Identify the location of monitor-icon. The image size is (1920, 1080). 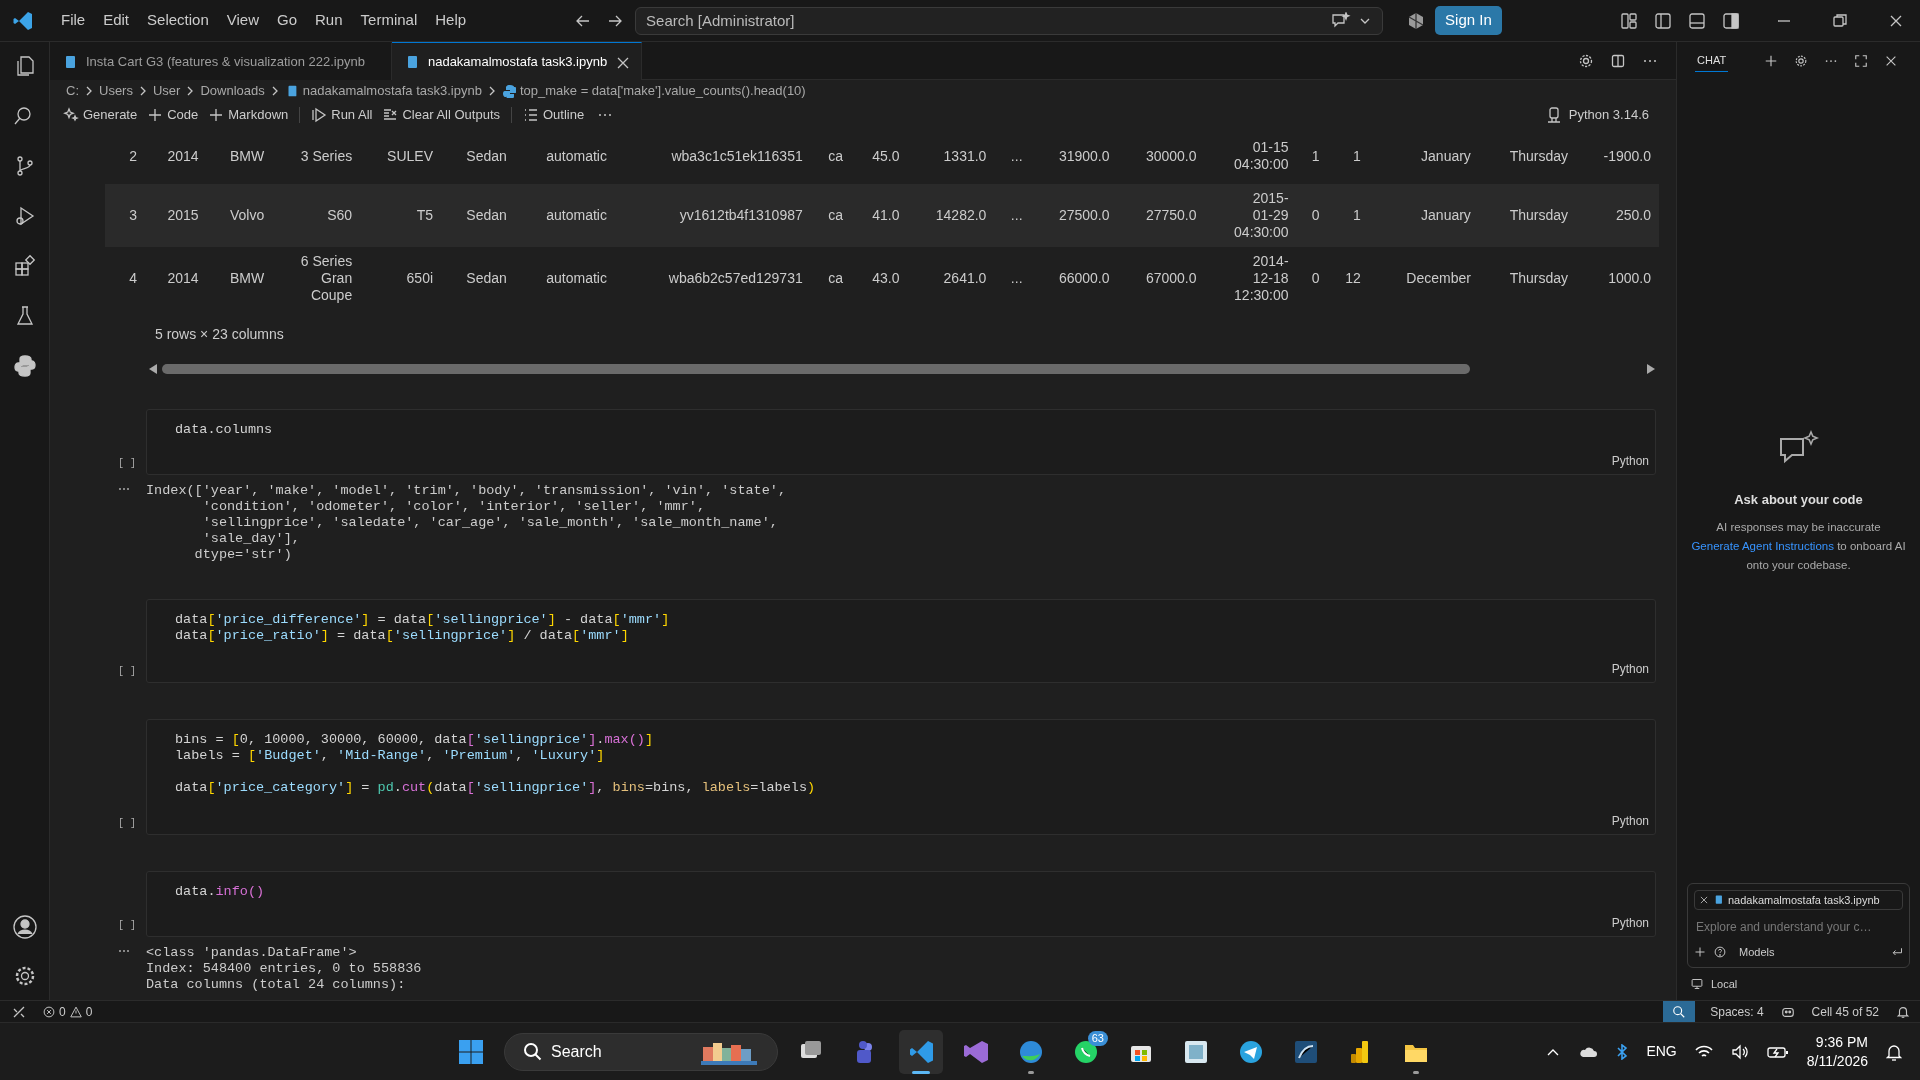
(1697, 983).